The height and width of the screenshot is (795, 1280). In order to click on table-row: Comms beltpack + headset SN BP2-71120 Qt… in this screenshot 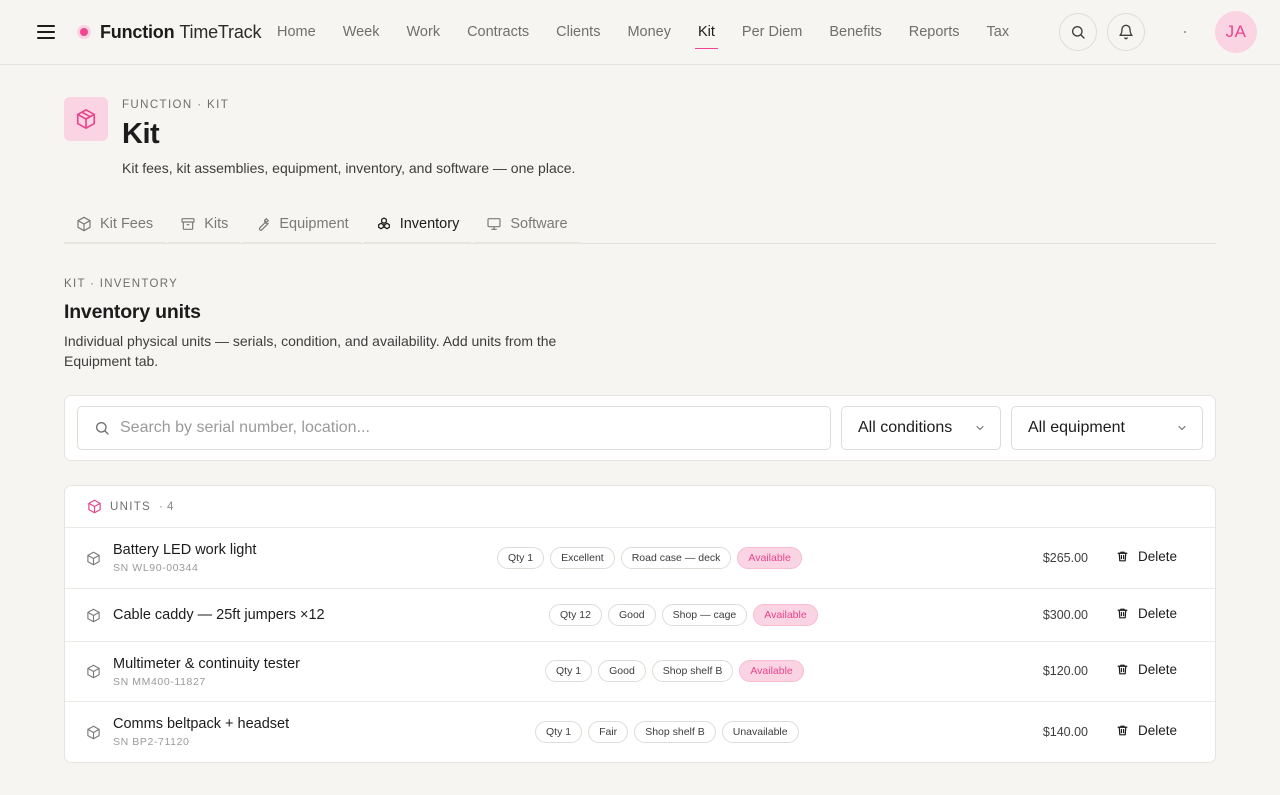, I will do `click(640, 732)`.